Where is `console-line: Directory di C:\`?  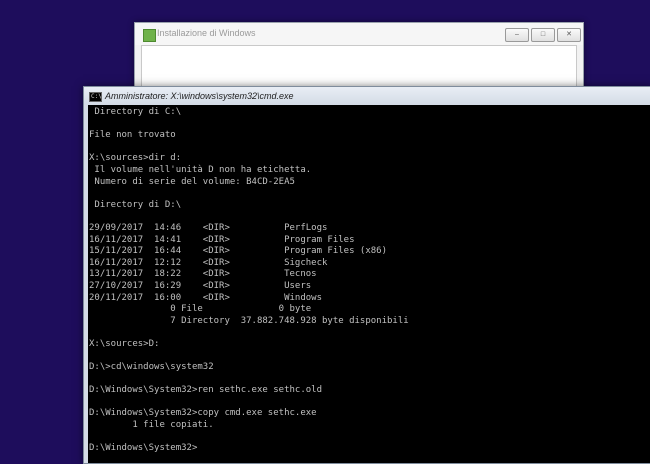
console-line: Directory di C:\ is located at coordinates (135, 112).